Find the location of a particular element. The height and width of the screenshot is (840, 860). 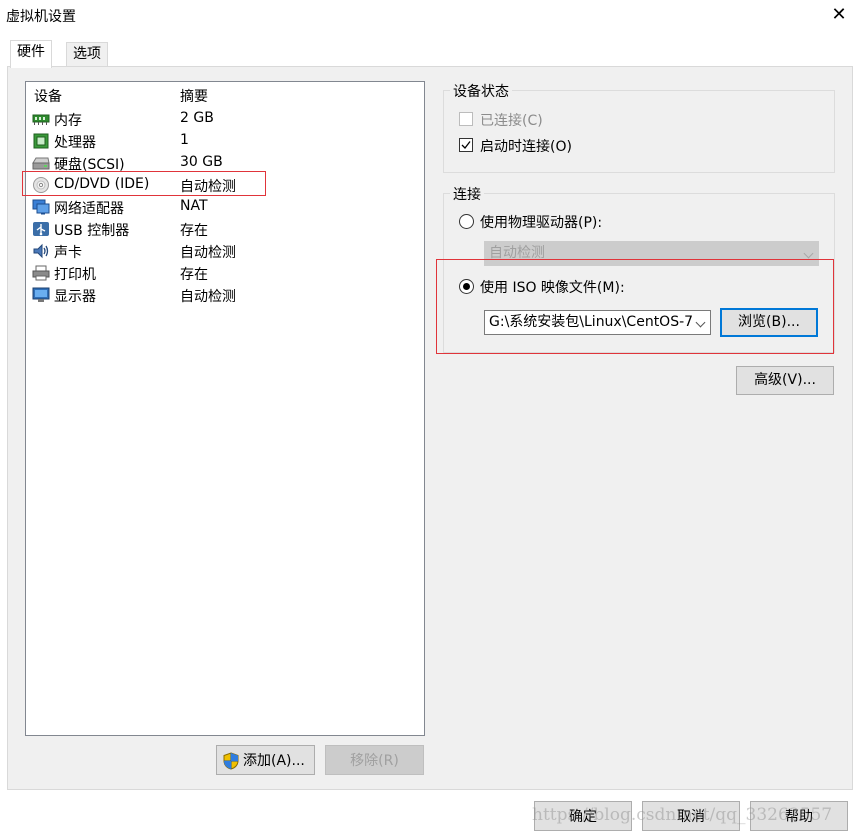

connect-at-power-on-label: 启动时连接(O) is located at coordinates (526, 147).